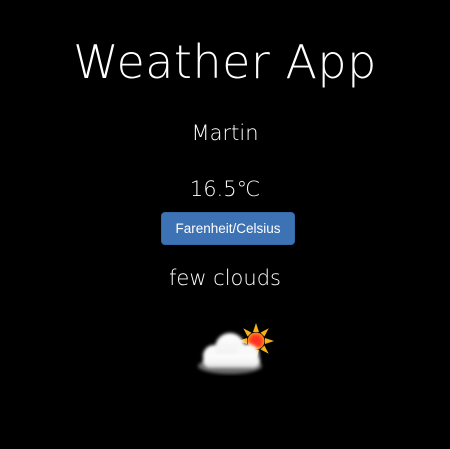 The width and height of the screenshot is (450, 449). I want to click on page-title: Weather App, so click(225, 62).